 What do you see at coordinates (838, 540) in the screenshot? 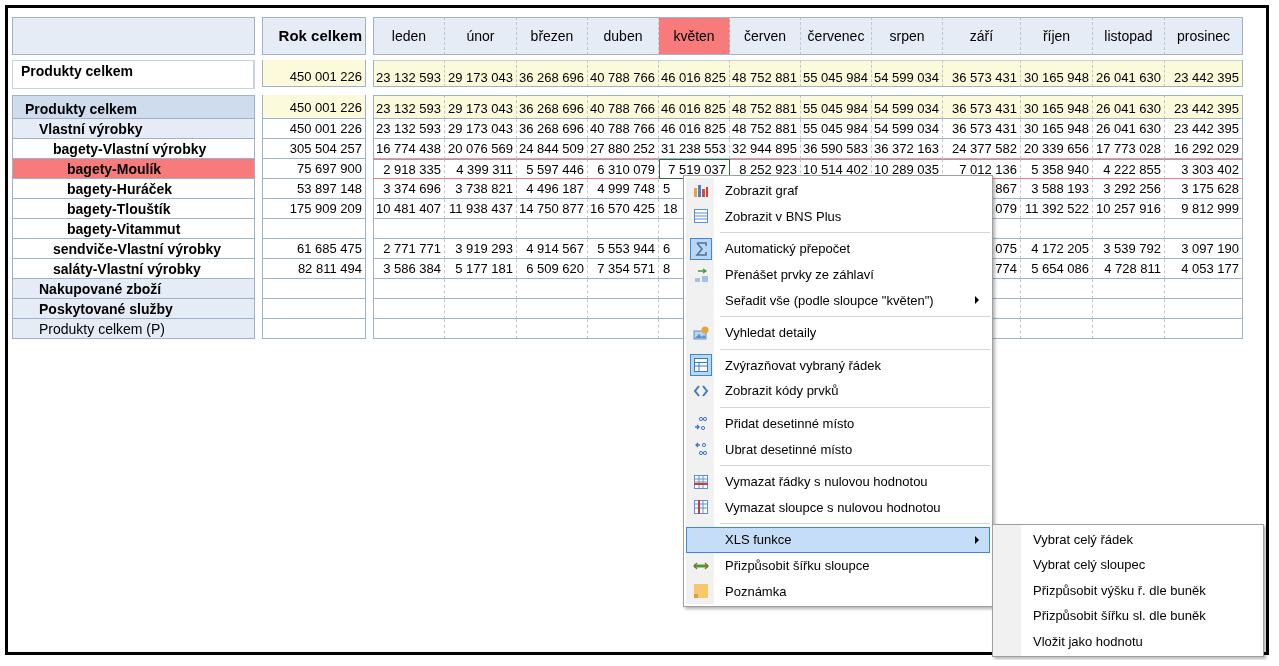
I see `menu-item: XLS funkce` at bounding box center [838, 540].